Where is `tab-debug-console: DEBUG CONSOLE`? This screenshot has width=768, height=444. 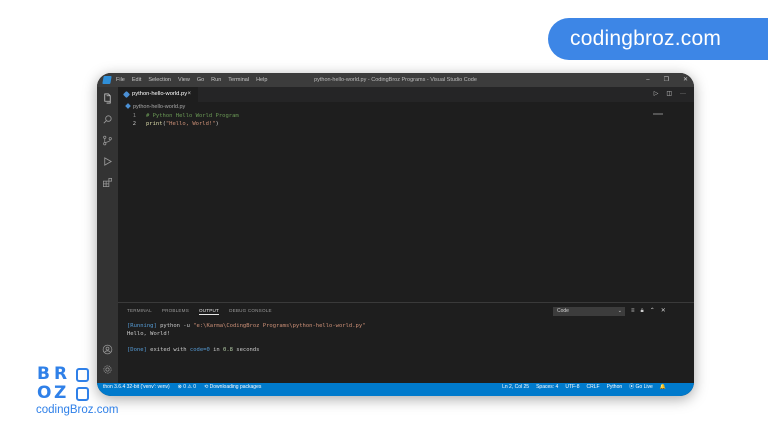 tab-debug-console: DEBUG CONSOLE is located at coordinates (250, 311).